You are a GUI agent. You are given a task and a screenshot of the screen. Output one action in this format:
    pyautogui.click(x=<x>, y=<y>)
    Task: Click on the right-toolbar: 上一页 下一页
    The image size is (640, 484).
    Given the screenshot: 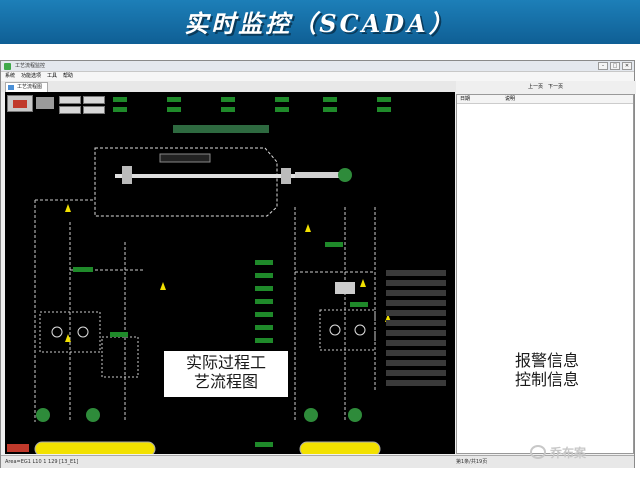 What is the action you would take?
    pyautogui.click(x=546, y=87)
    